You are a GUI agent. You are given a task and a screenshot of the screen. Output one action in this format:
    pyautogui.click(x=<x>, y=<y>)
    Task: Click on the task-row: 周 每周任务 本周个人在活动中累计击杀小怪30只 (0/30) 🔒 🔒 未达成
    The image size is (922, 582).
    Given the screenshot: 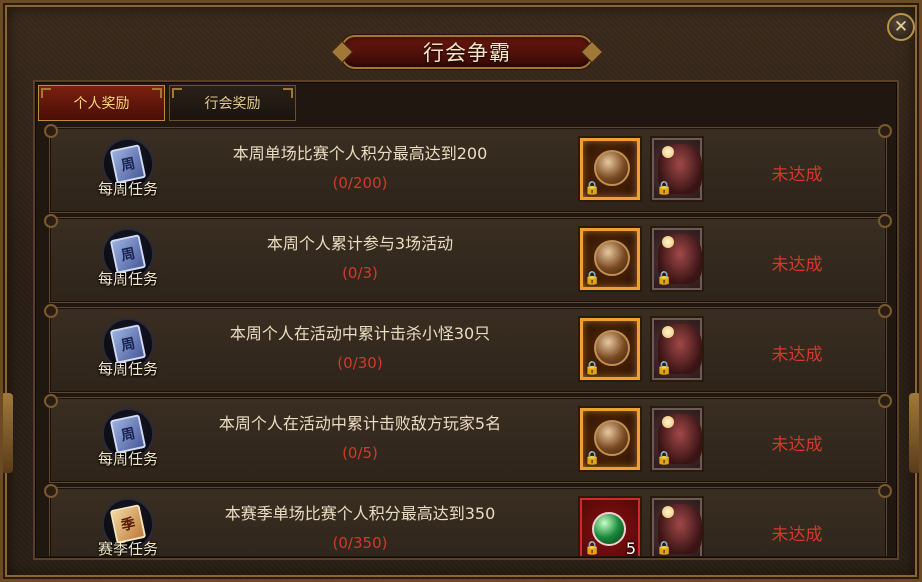 What is the action you would take?
    pyautogui.click(x=468, y=348)
    